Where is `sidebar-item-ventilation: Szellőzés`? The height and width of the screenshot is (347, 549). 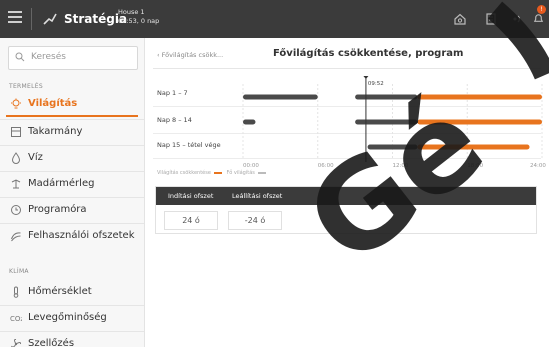 sidebar-item-ventilation: Szellőzés is located at coordinates (72, 340).